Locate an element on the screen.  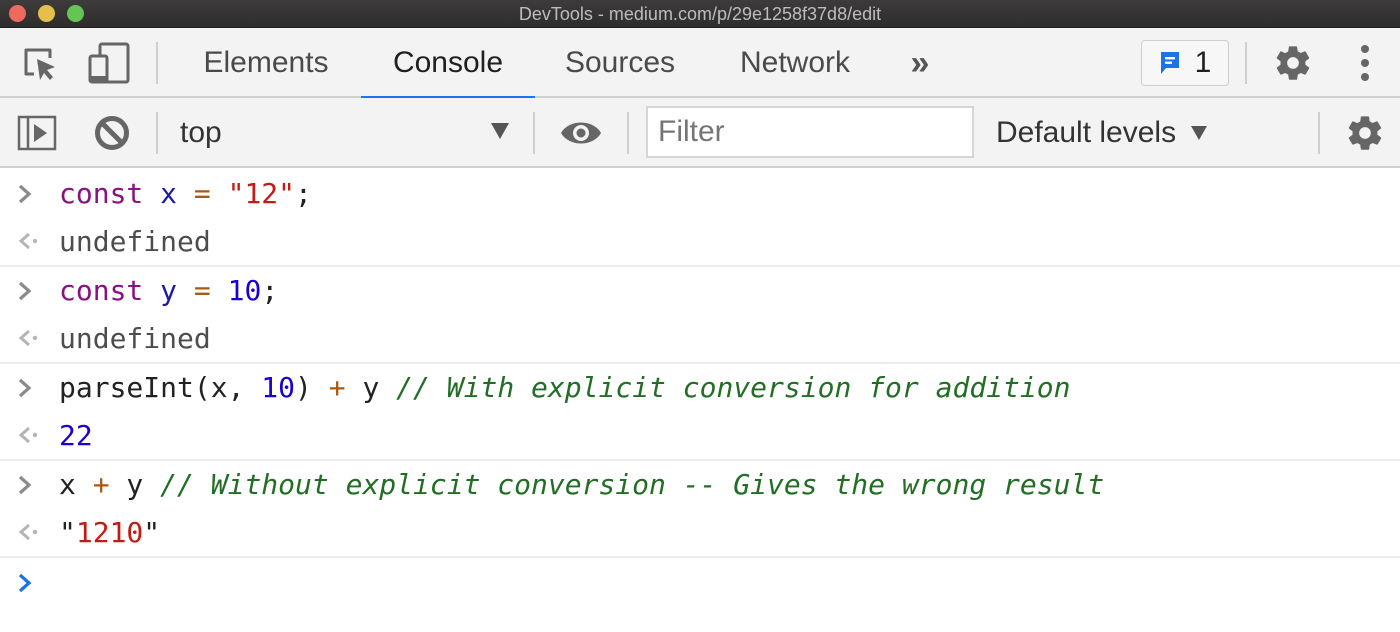
devtools-tabbar: Elements Console Sources Network » 1 is located at coordinates (700, 64).